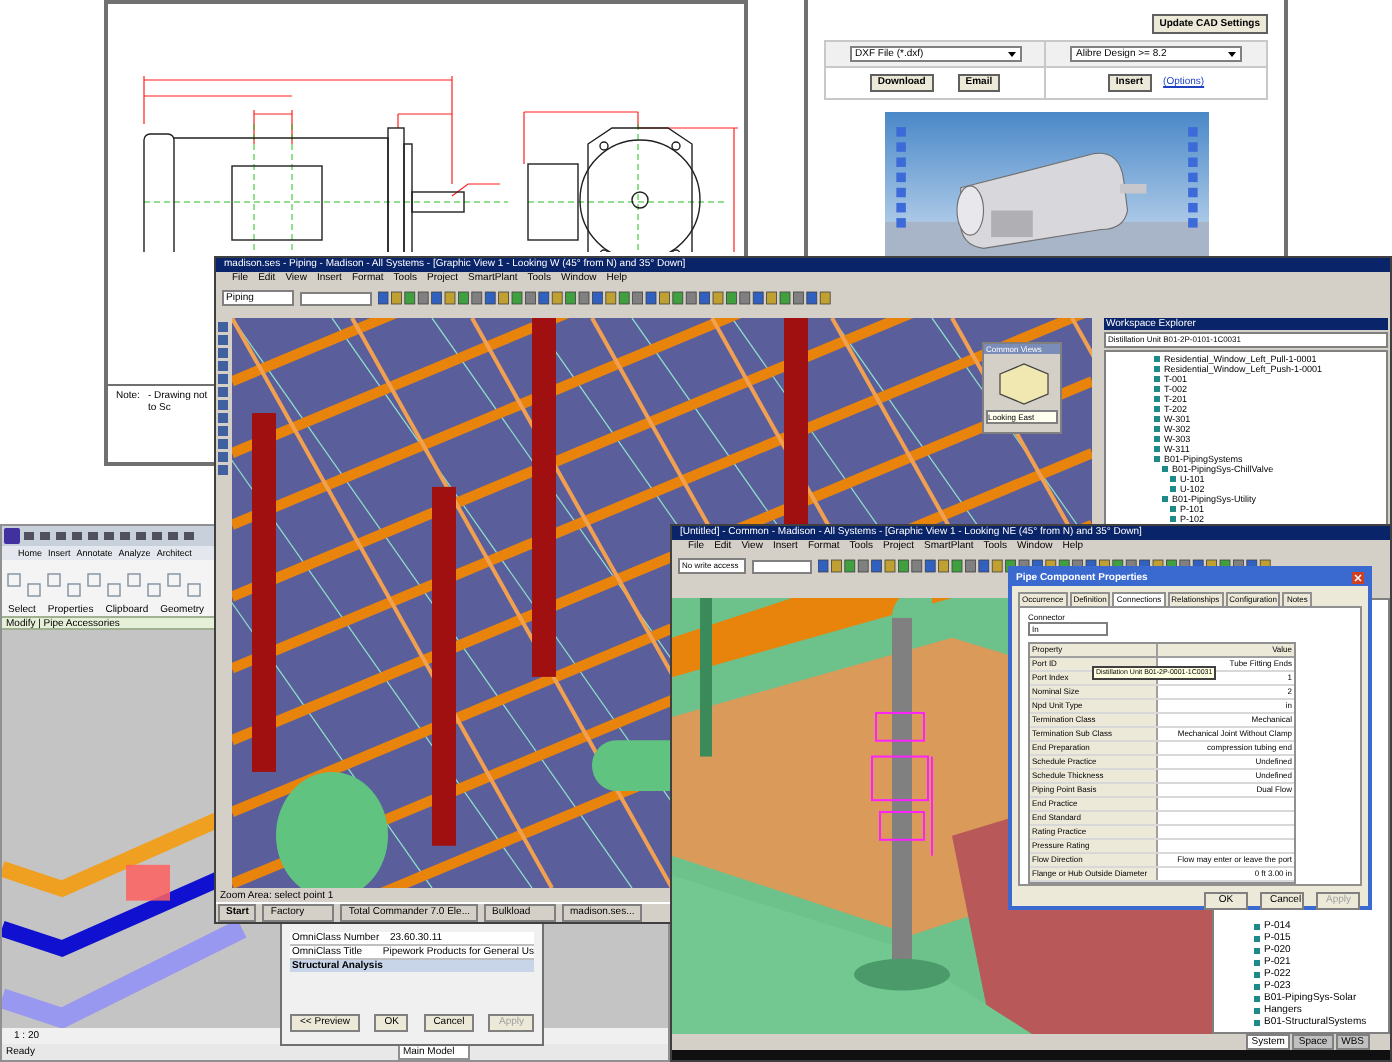  Describe the element at coordinates (224, 398) in the screenshot. I see `vertical-toolbar-drawing` at that location.